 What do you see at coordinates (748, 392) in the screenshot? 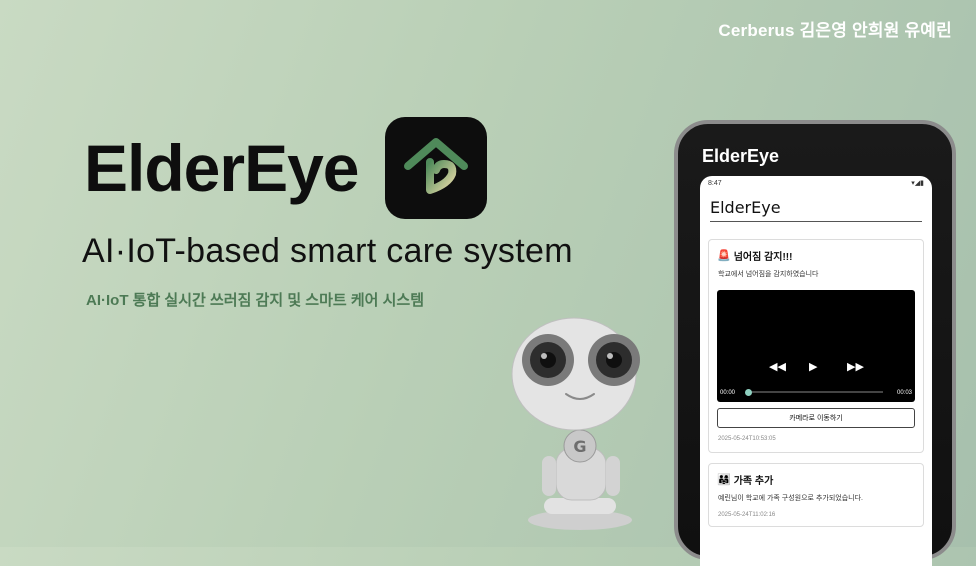
I see `video-progress-handle` at bounding box center [748, 392].